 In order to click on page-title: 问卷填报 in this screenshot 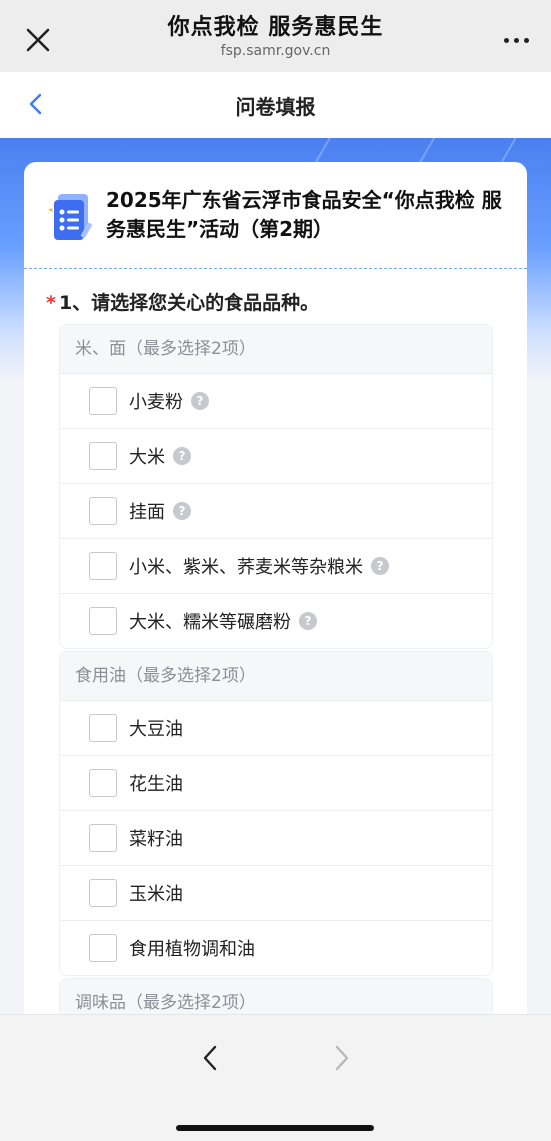, I will do `click(275, 106)`.